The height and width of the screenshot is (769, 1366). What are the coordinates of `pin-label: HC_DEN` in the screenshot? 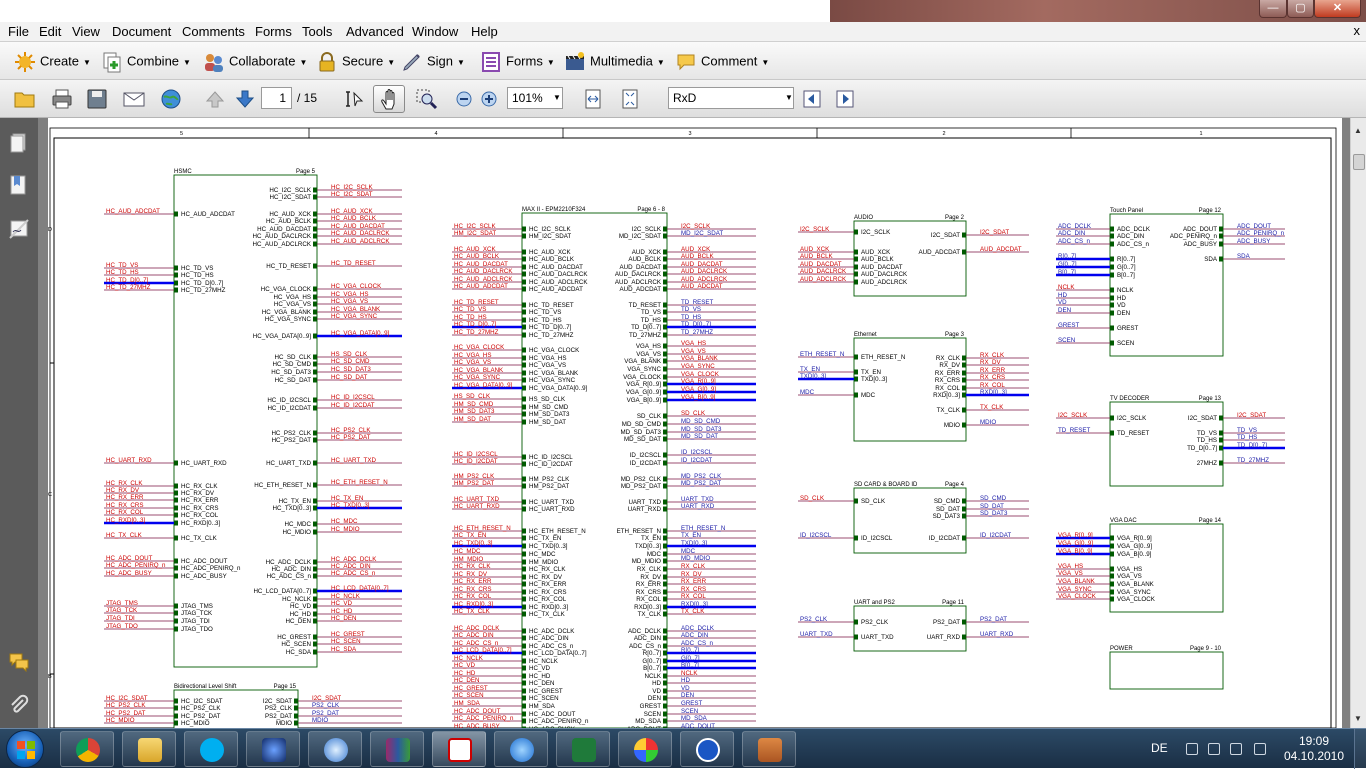 It's located at (541, 683).